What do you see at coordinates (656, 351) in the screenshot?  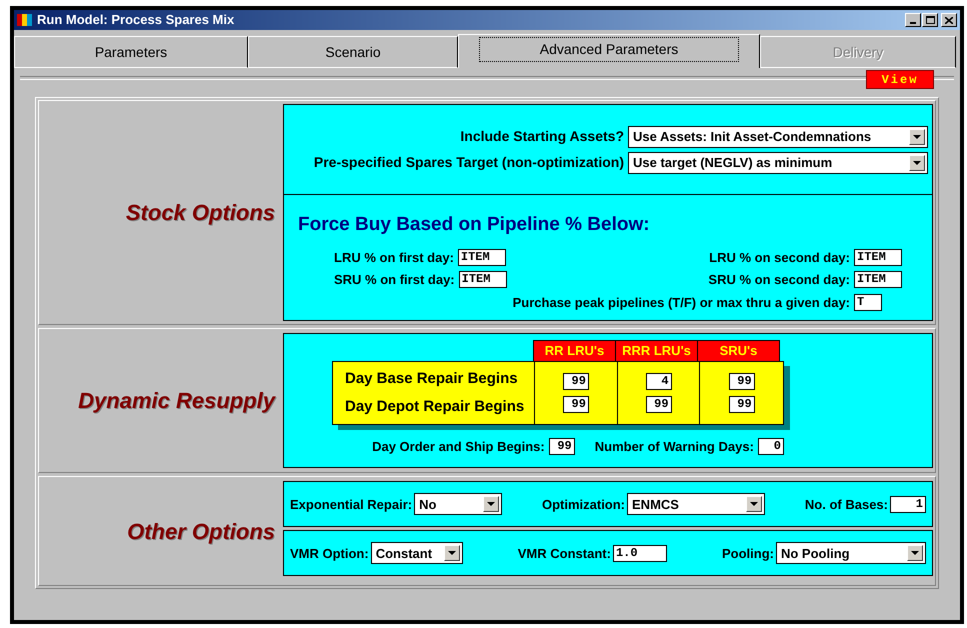 I see `column-header: RRR LRU's` at bounding box center [656, 351].